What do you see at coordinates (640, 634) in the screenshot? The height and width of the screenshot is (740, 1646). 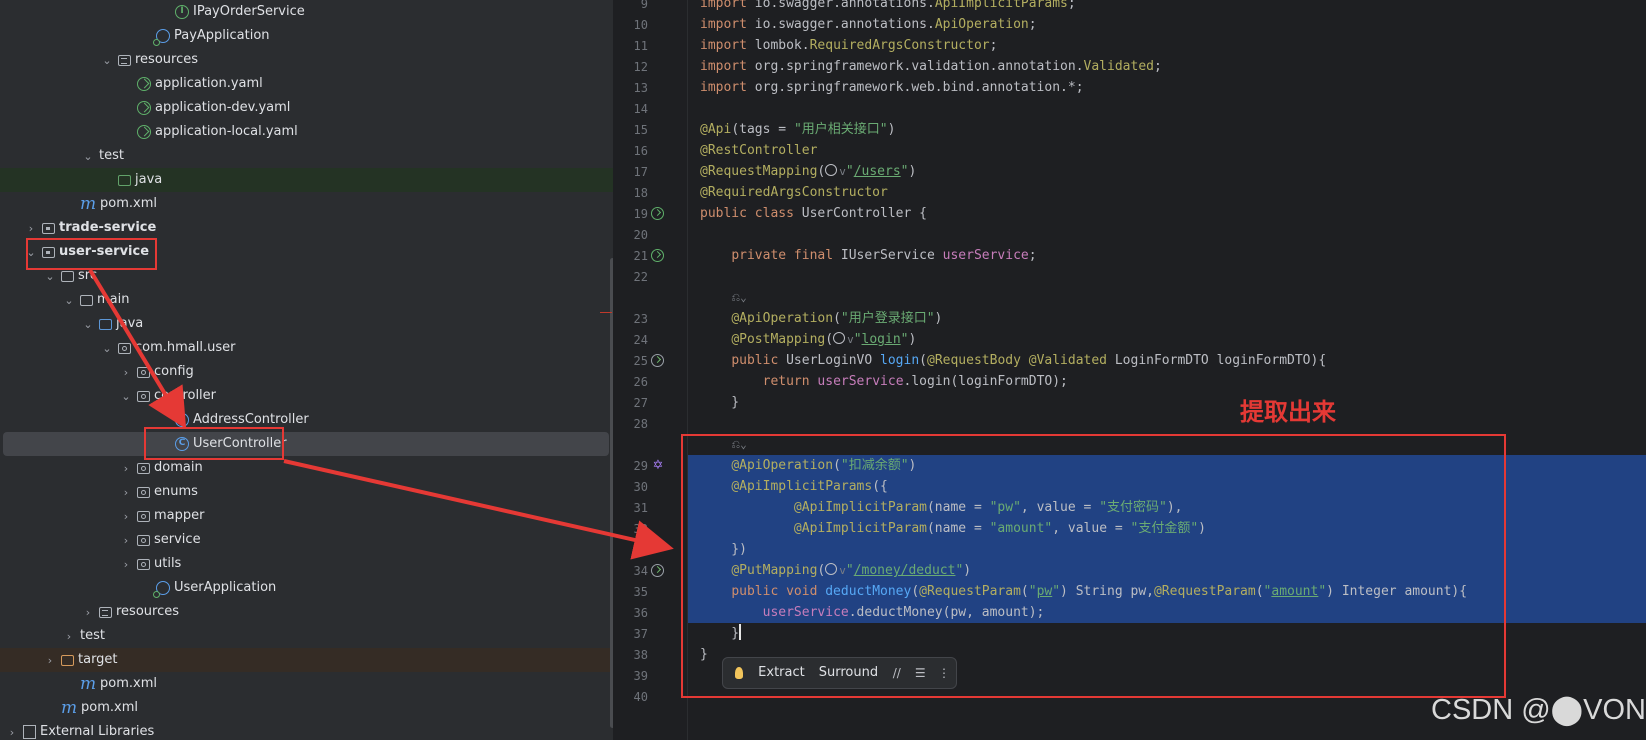 I see `line-number: 37` at bounding box center [640, 634].